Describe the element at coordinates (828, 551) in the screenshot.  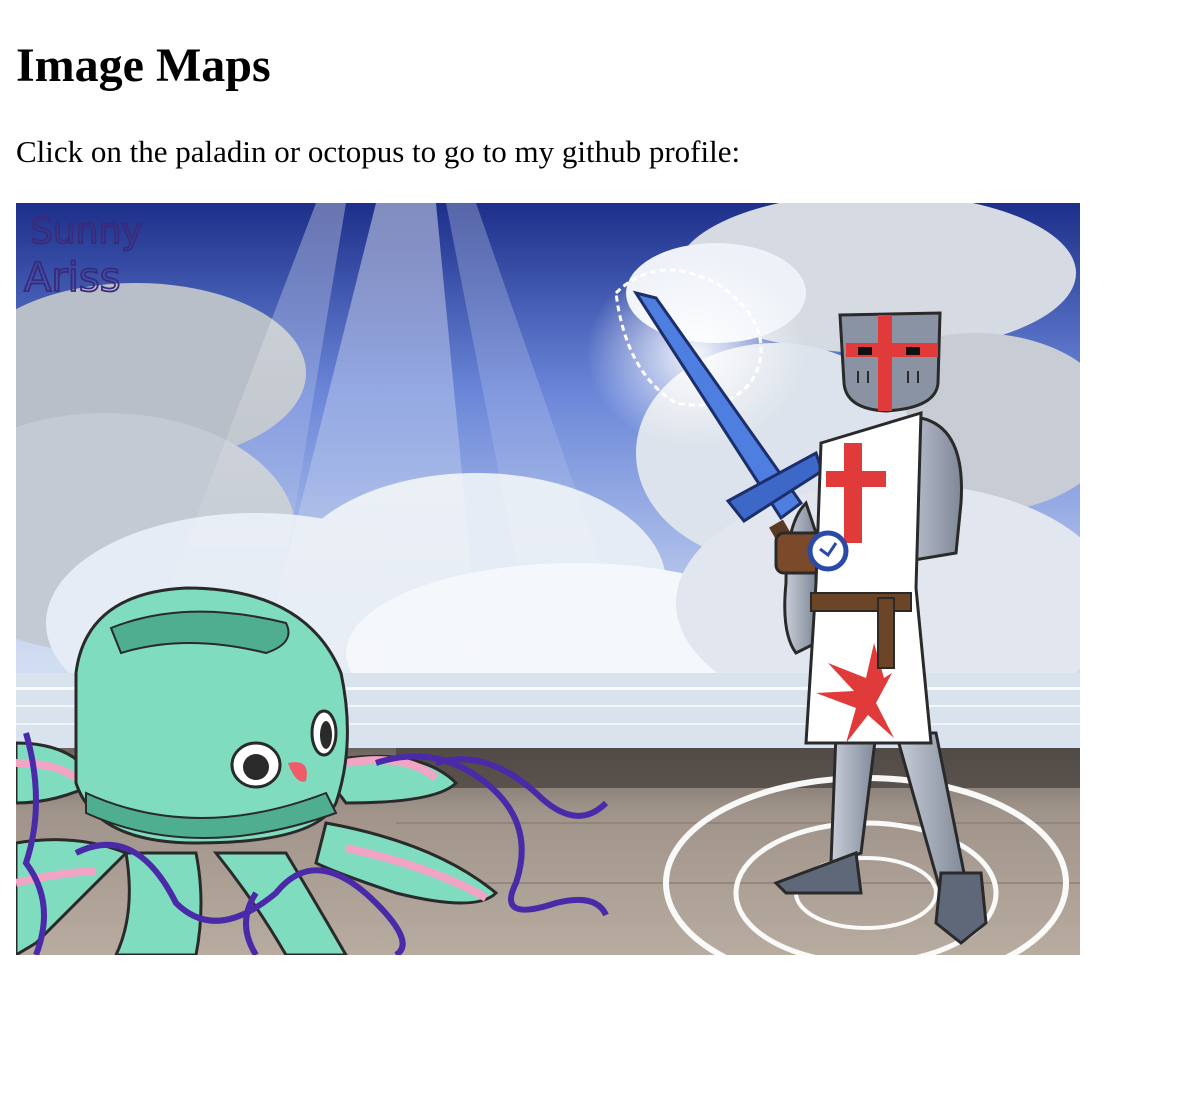
I see `watch-icon` at that location.